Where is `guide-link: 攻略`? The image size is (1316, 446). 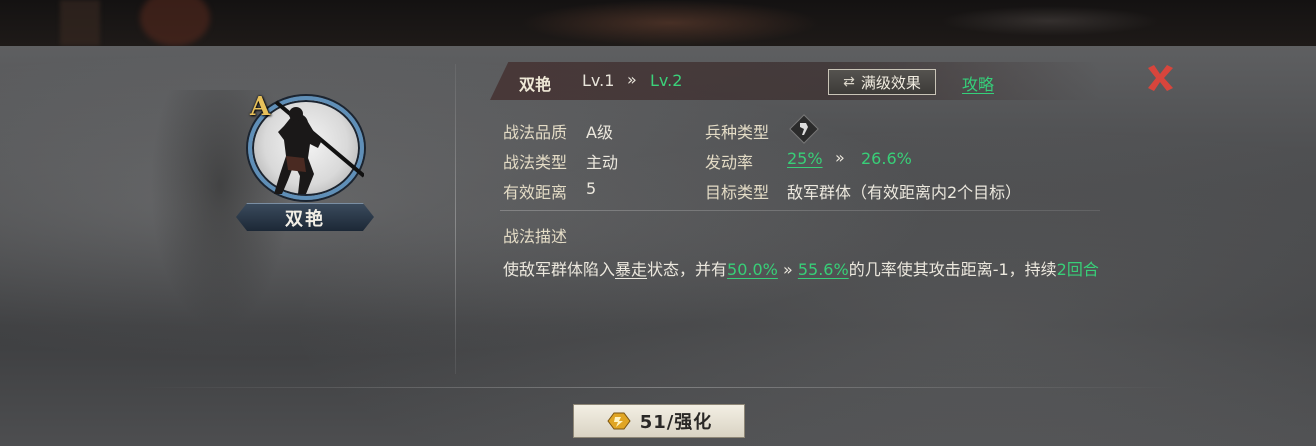
guide-link: 攻略 is located at coordinates (978, 83).